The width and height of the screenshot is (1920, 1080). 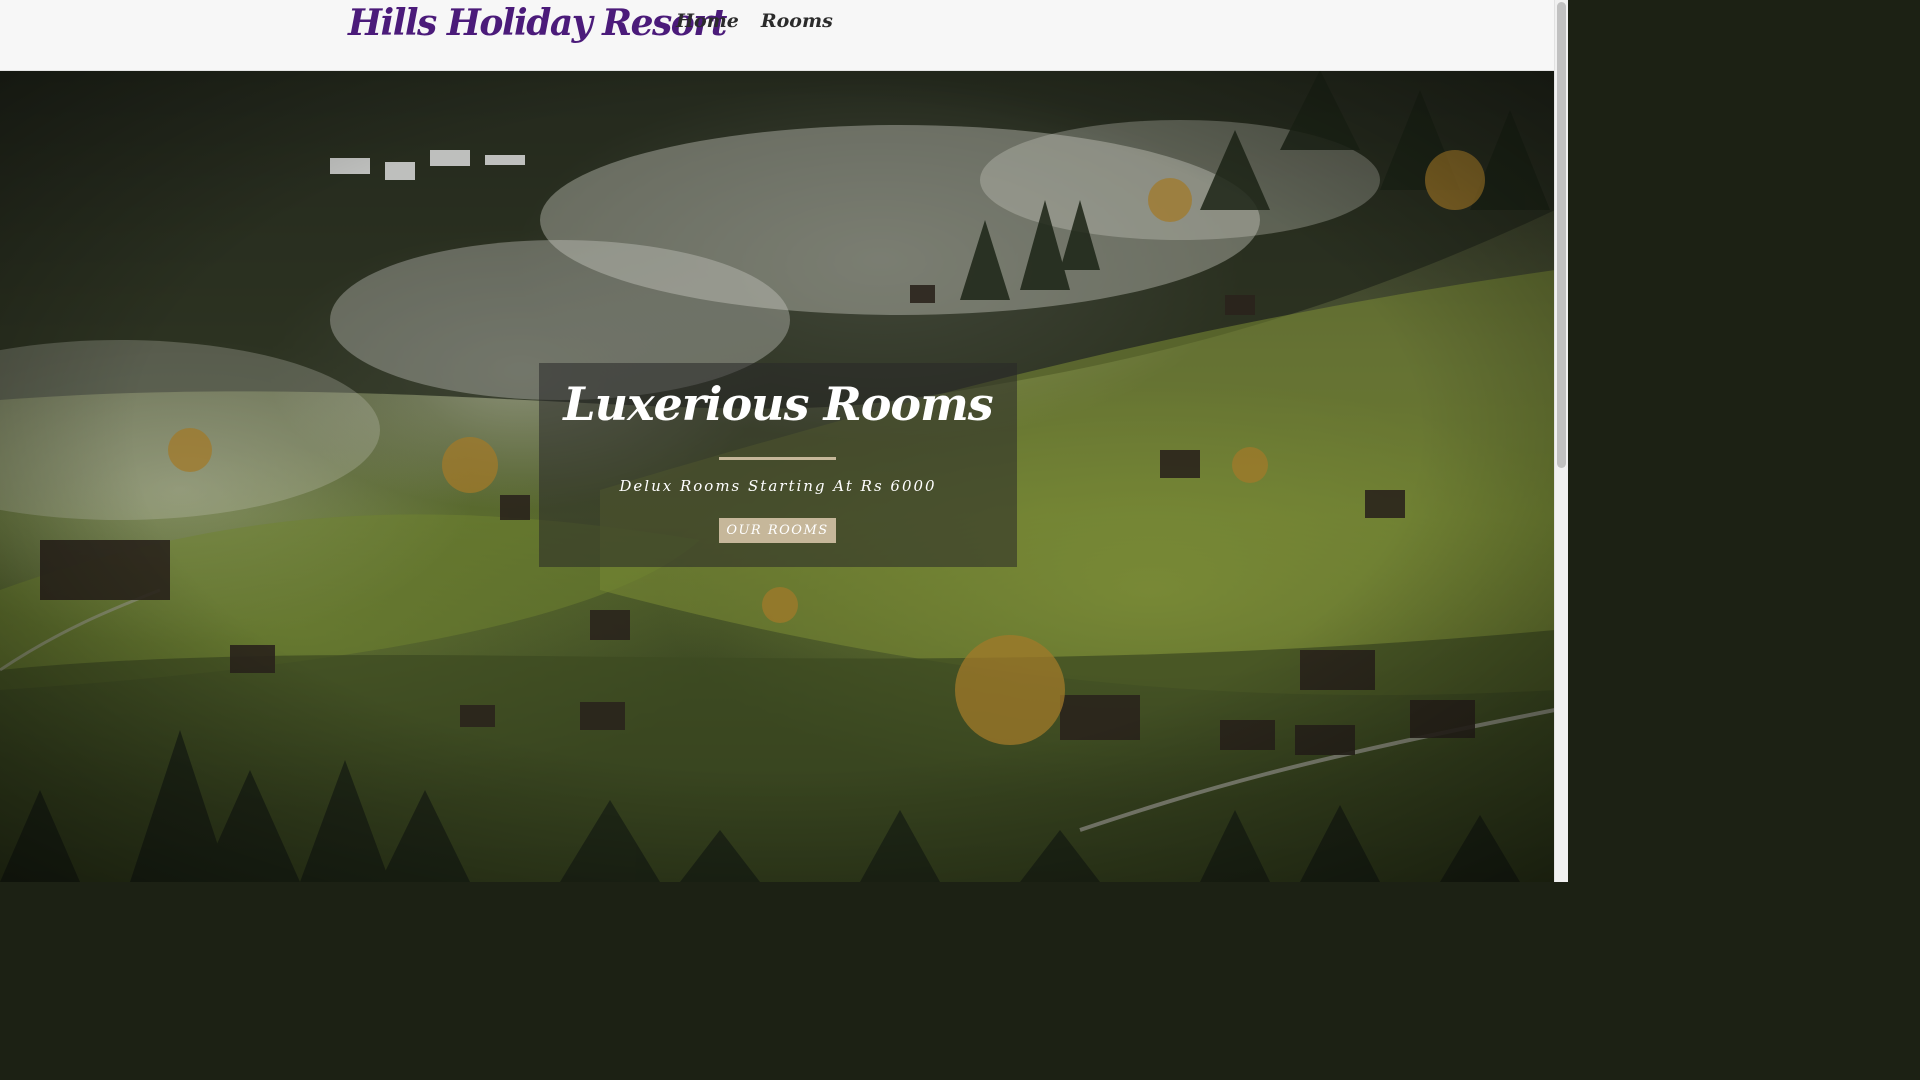 I want to click on main-nav: Home Rooms, so click(x=754, y=21).